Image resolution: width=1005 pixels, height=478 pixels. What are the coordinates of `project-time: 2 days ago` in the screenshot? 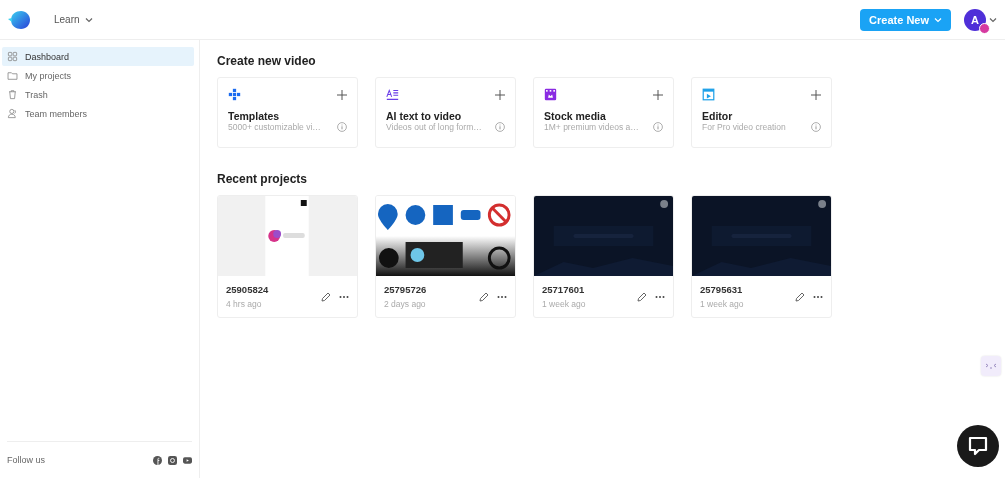 It's located at (405, 304).